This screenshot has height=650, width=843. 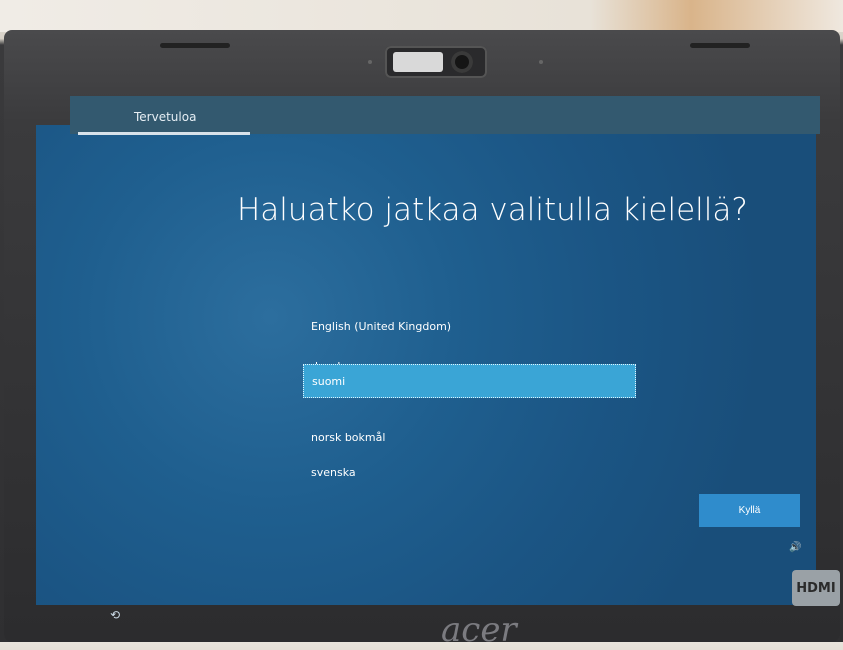 What do you see at coordinates (469, 472) in the screenshot?
I see `language-option-svenska: svenska` at bounding box center [469, 472].